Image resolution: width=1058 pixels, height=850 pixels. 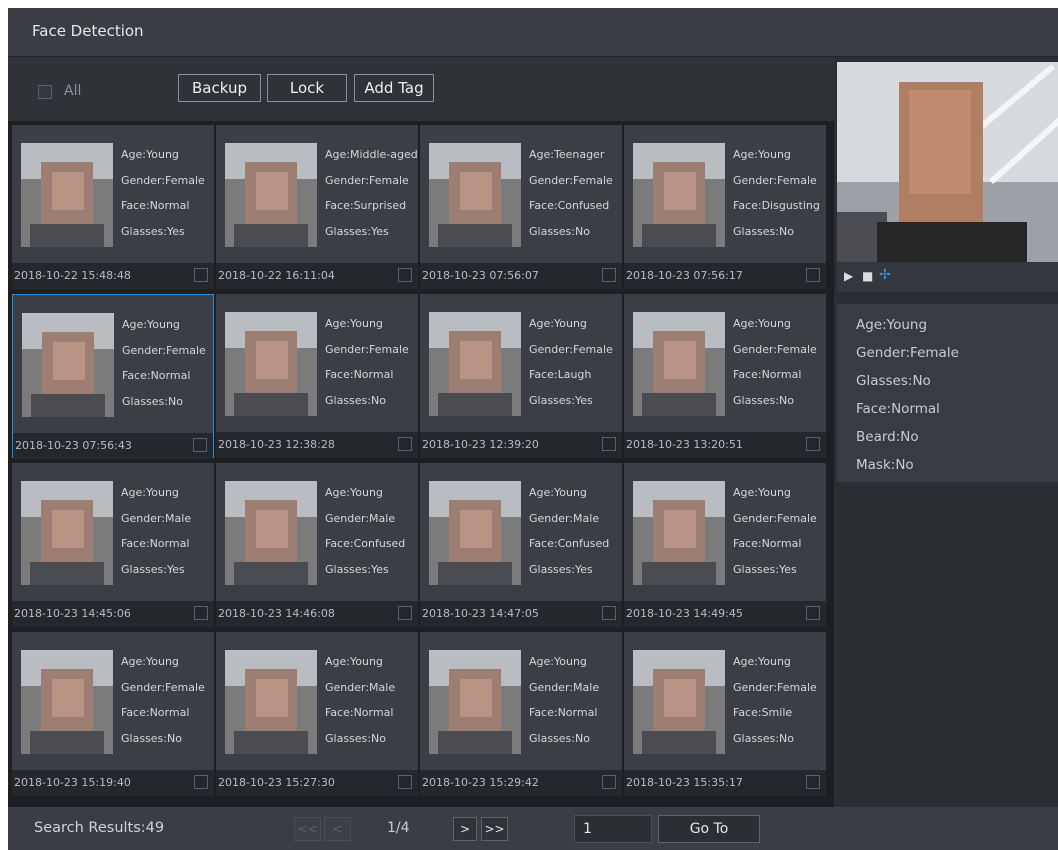 I want to click on select-all-checkbox, so click(x=45, y=92).